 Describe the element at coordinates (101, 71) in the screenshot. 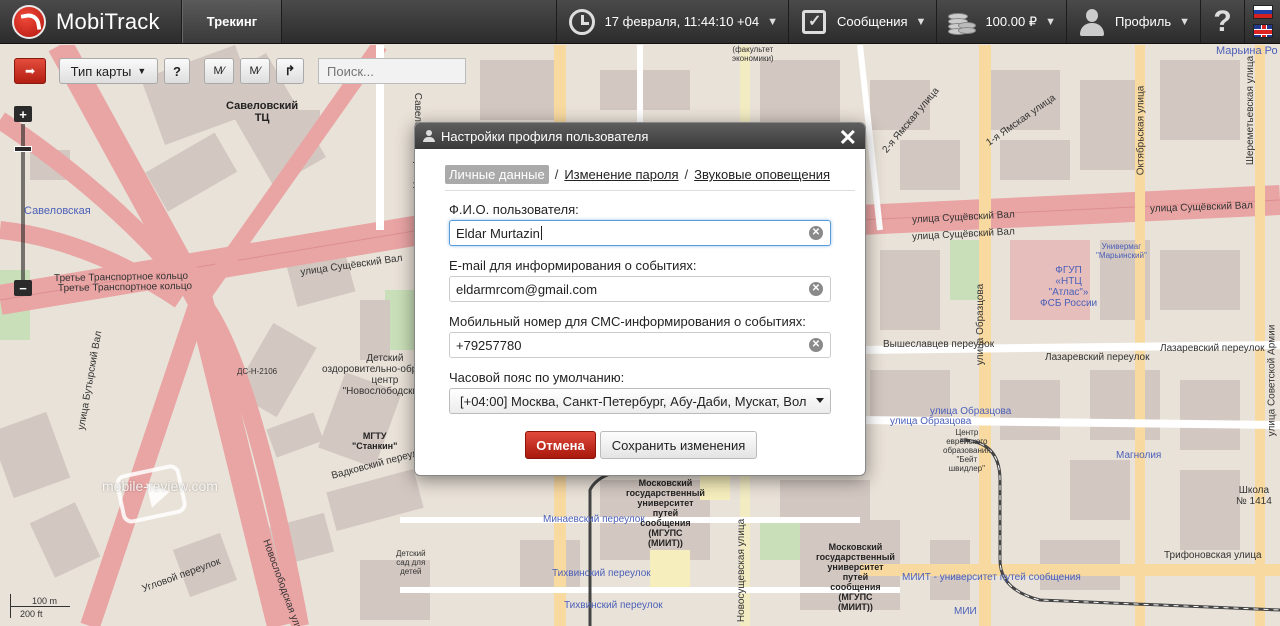

I see `map-type-label: Тип карты` at that location.